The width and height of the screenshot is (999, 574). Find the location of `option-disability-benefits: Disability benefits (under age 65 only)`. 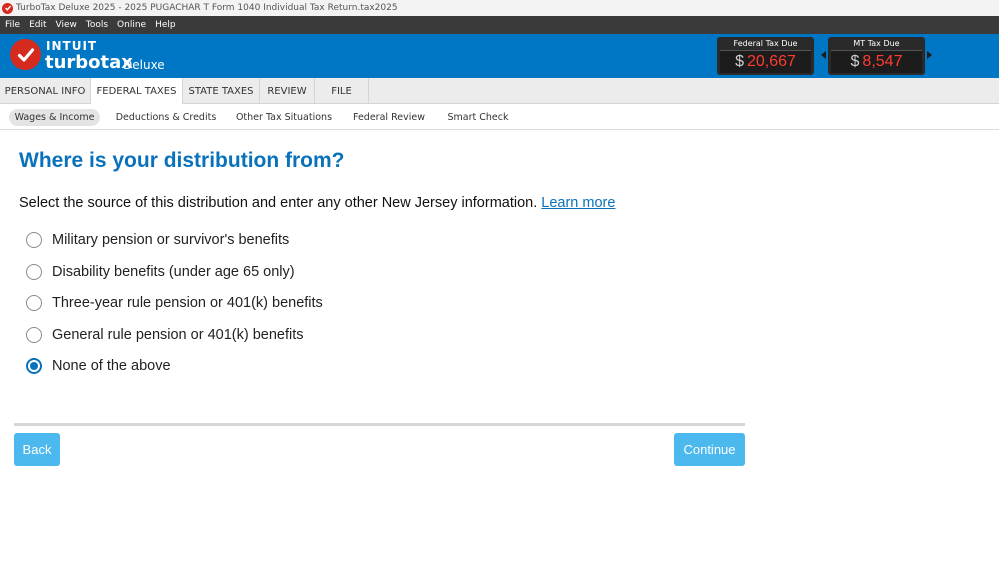

option-disability-benefits: Disability benefits (under age 65 only) is located at coordinates (160, 272).